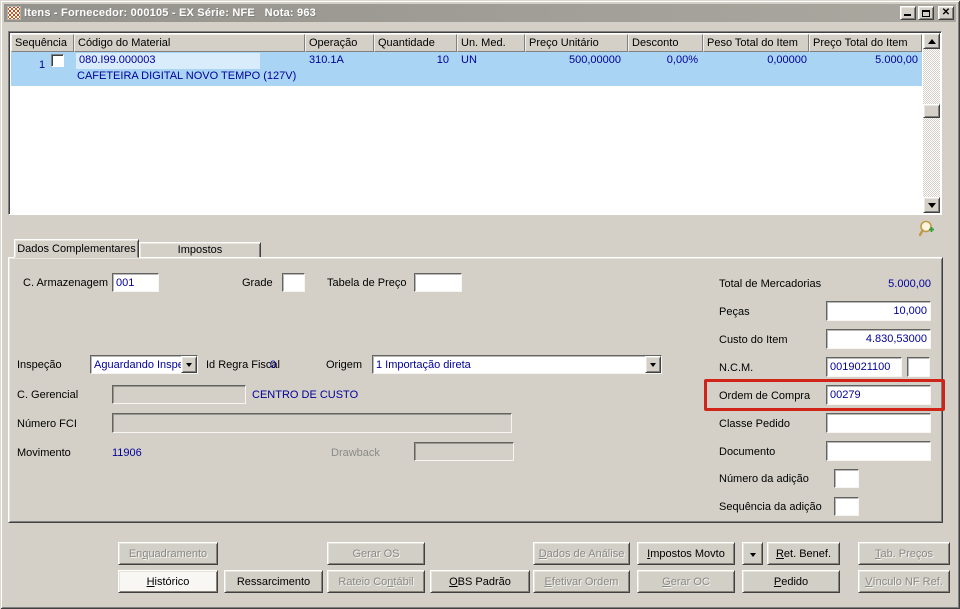  What do you see at coordinates (243, 365) in the screenshot?
I see `id-regra-fiscal-label: Id Regra Fiscal` at bounding box center [243, 365].